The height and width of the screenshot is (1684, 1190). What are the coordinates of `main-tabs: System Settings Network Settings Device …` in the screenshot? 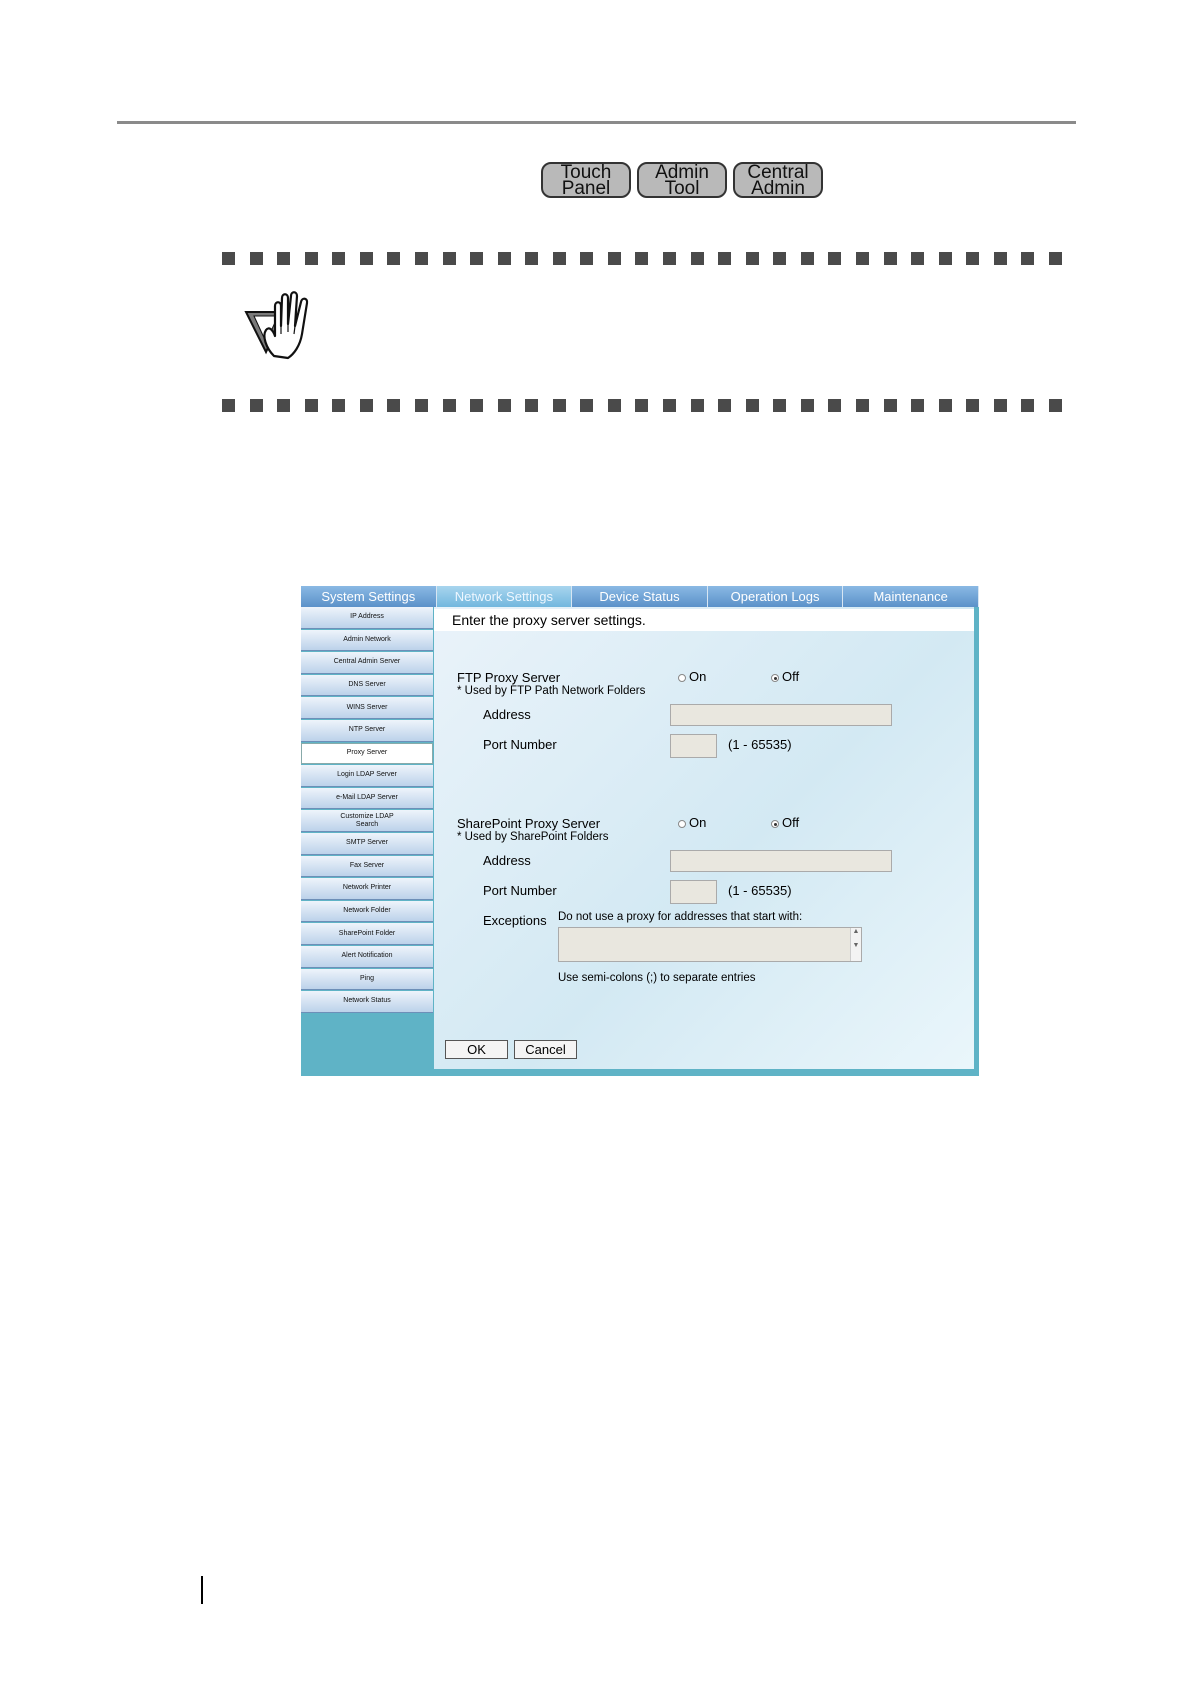 It's located at (640, 596).